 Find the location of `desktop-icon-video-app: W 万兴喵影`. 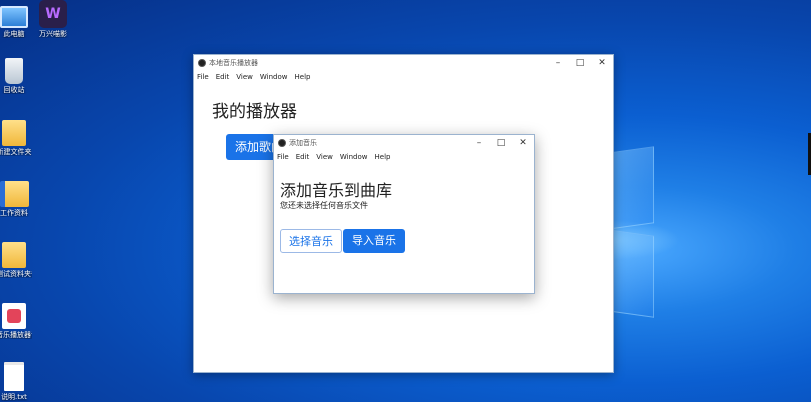

desktop-icon-video-app: W 万兴喵影 is located at coordinates (53, 19).